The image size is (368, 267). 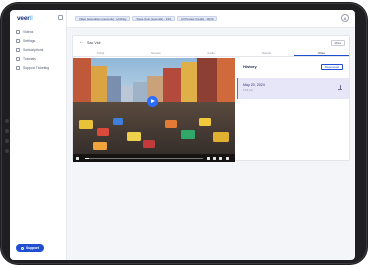 I want to click on history-title: History, so click(x=250, y=66).